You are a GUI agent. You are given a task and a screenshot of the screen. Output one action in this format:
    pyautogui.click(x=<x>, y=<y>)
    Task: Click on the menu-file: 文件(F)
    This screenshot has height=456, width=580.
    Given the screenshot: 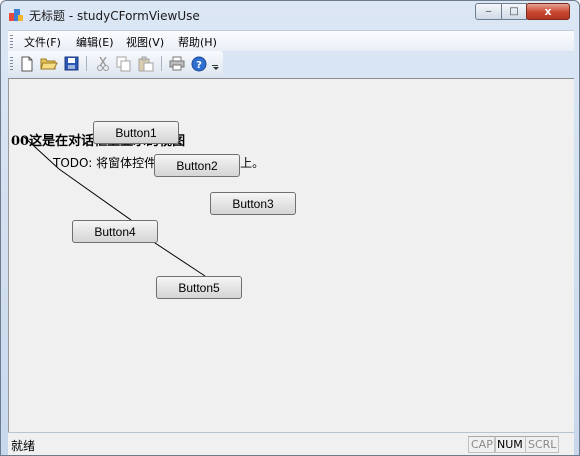 What is the action you would take?
    pyautogui.click(x=42, y=42)
    